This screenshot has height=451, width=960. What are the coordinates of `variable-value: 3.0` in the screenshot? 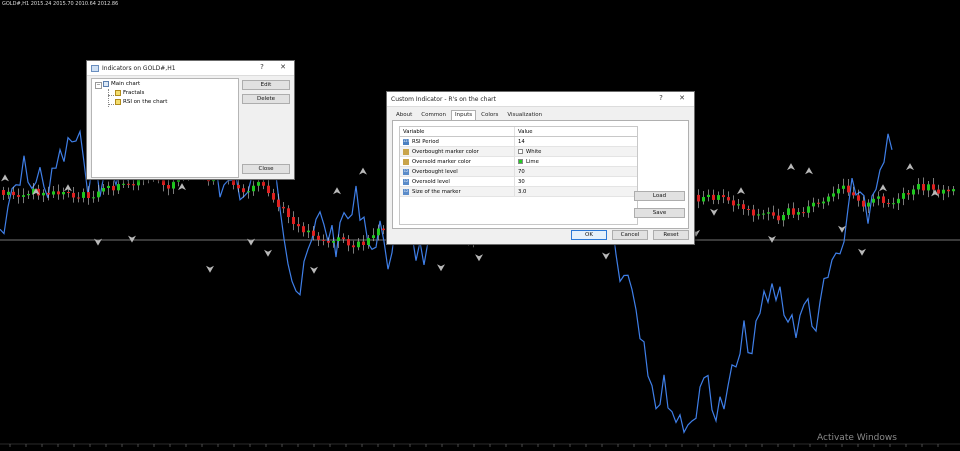 It's located at (522, 192).